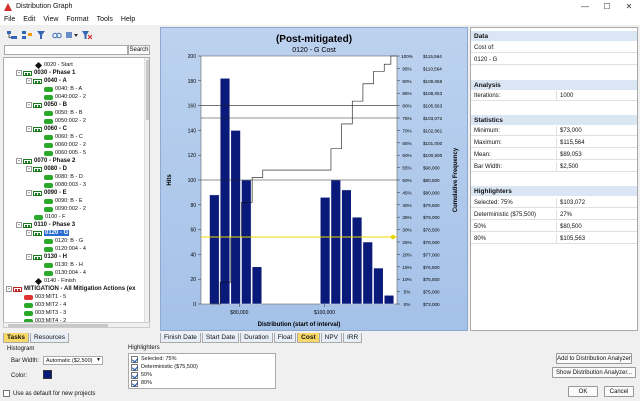  I want to click on summary-task-icon, so click(37, 169).